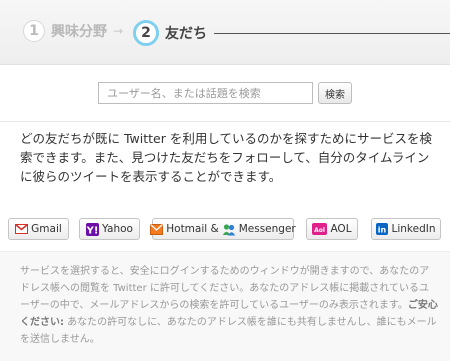 The image size is (450, 361). What do you see at coordinates (229, 229) in the screenshot?
I see `messenger-icon` at bounding box center [229, 229].